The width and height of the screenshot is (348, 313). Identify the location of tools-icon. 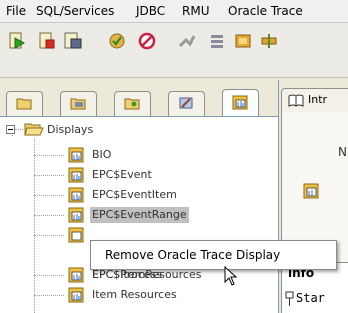
(186, 103).